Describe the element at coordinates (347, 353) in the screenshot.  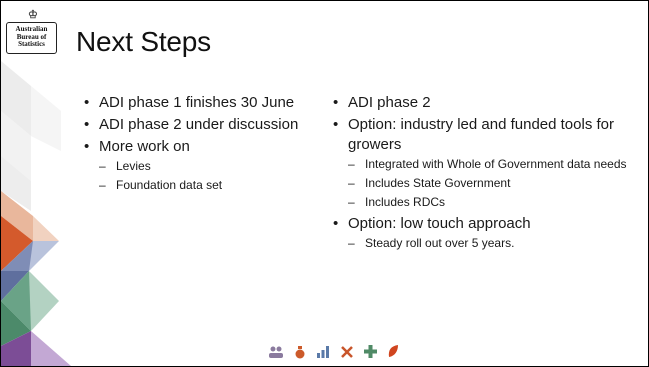
I see `tools-icon` at that location.